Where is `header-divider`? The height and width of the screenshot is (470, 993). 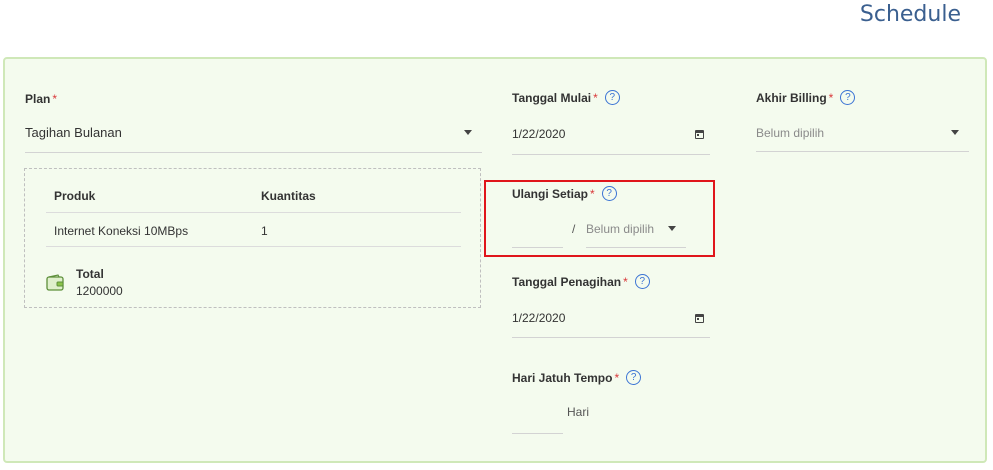
header-divider is located at coordinates (253, 212).